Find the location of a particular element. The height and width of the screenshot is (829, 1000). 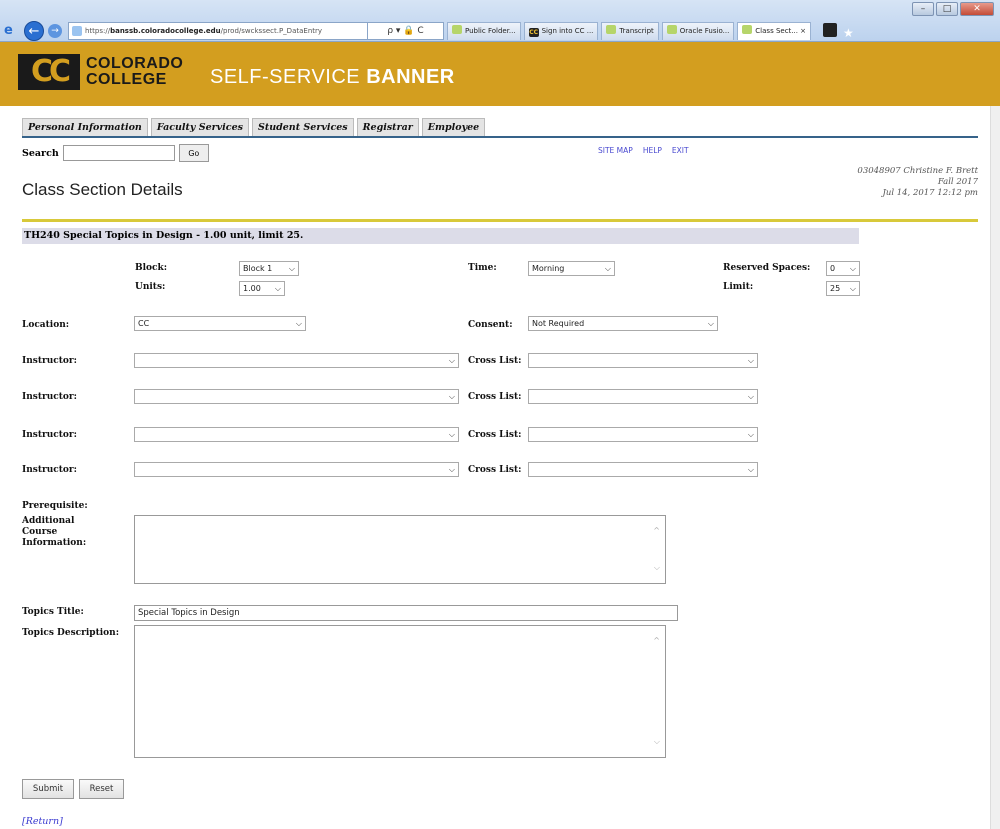

reset-button: Reset is located at coordinates (101, 789).